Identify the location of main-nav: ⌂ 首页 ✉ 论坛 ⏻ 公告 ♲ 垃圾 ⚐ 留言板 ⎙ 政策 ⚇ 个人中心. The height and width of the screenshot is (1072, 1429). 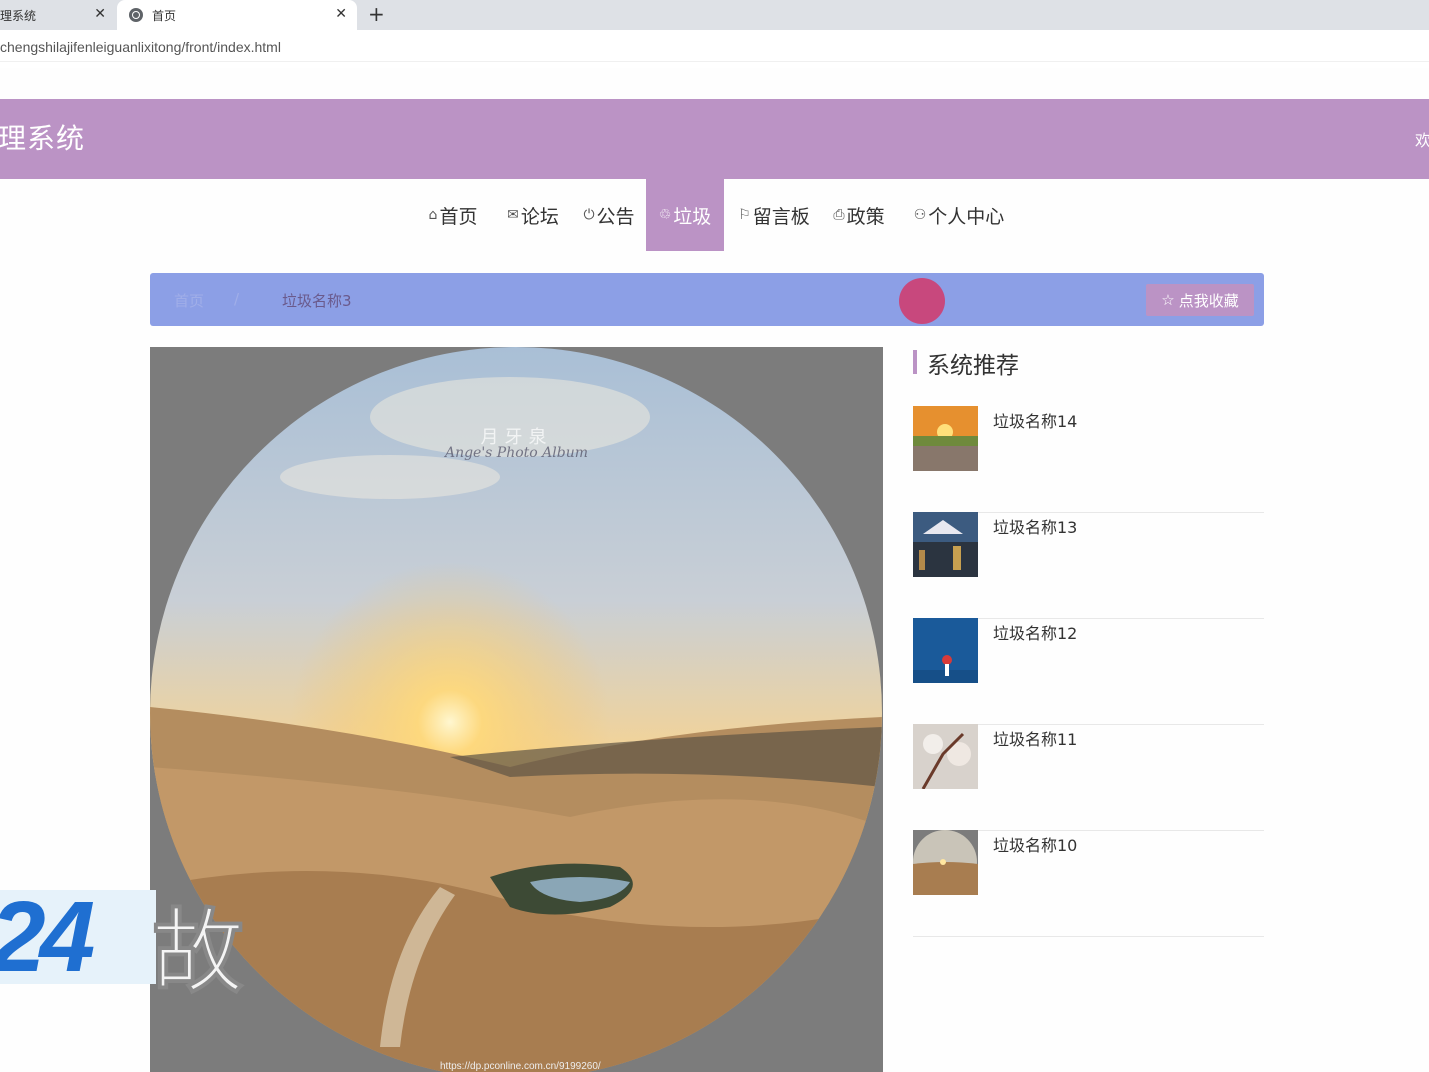
(714, 215).